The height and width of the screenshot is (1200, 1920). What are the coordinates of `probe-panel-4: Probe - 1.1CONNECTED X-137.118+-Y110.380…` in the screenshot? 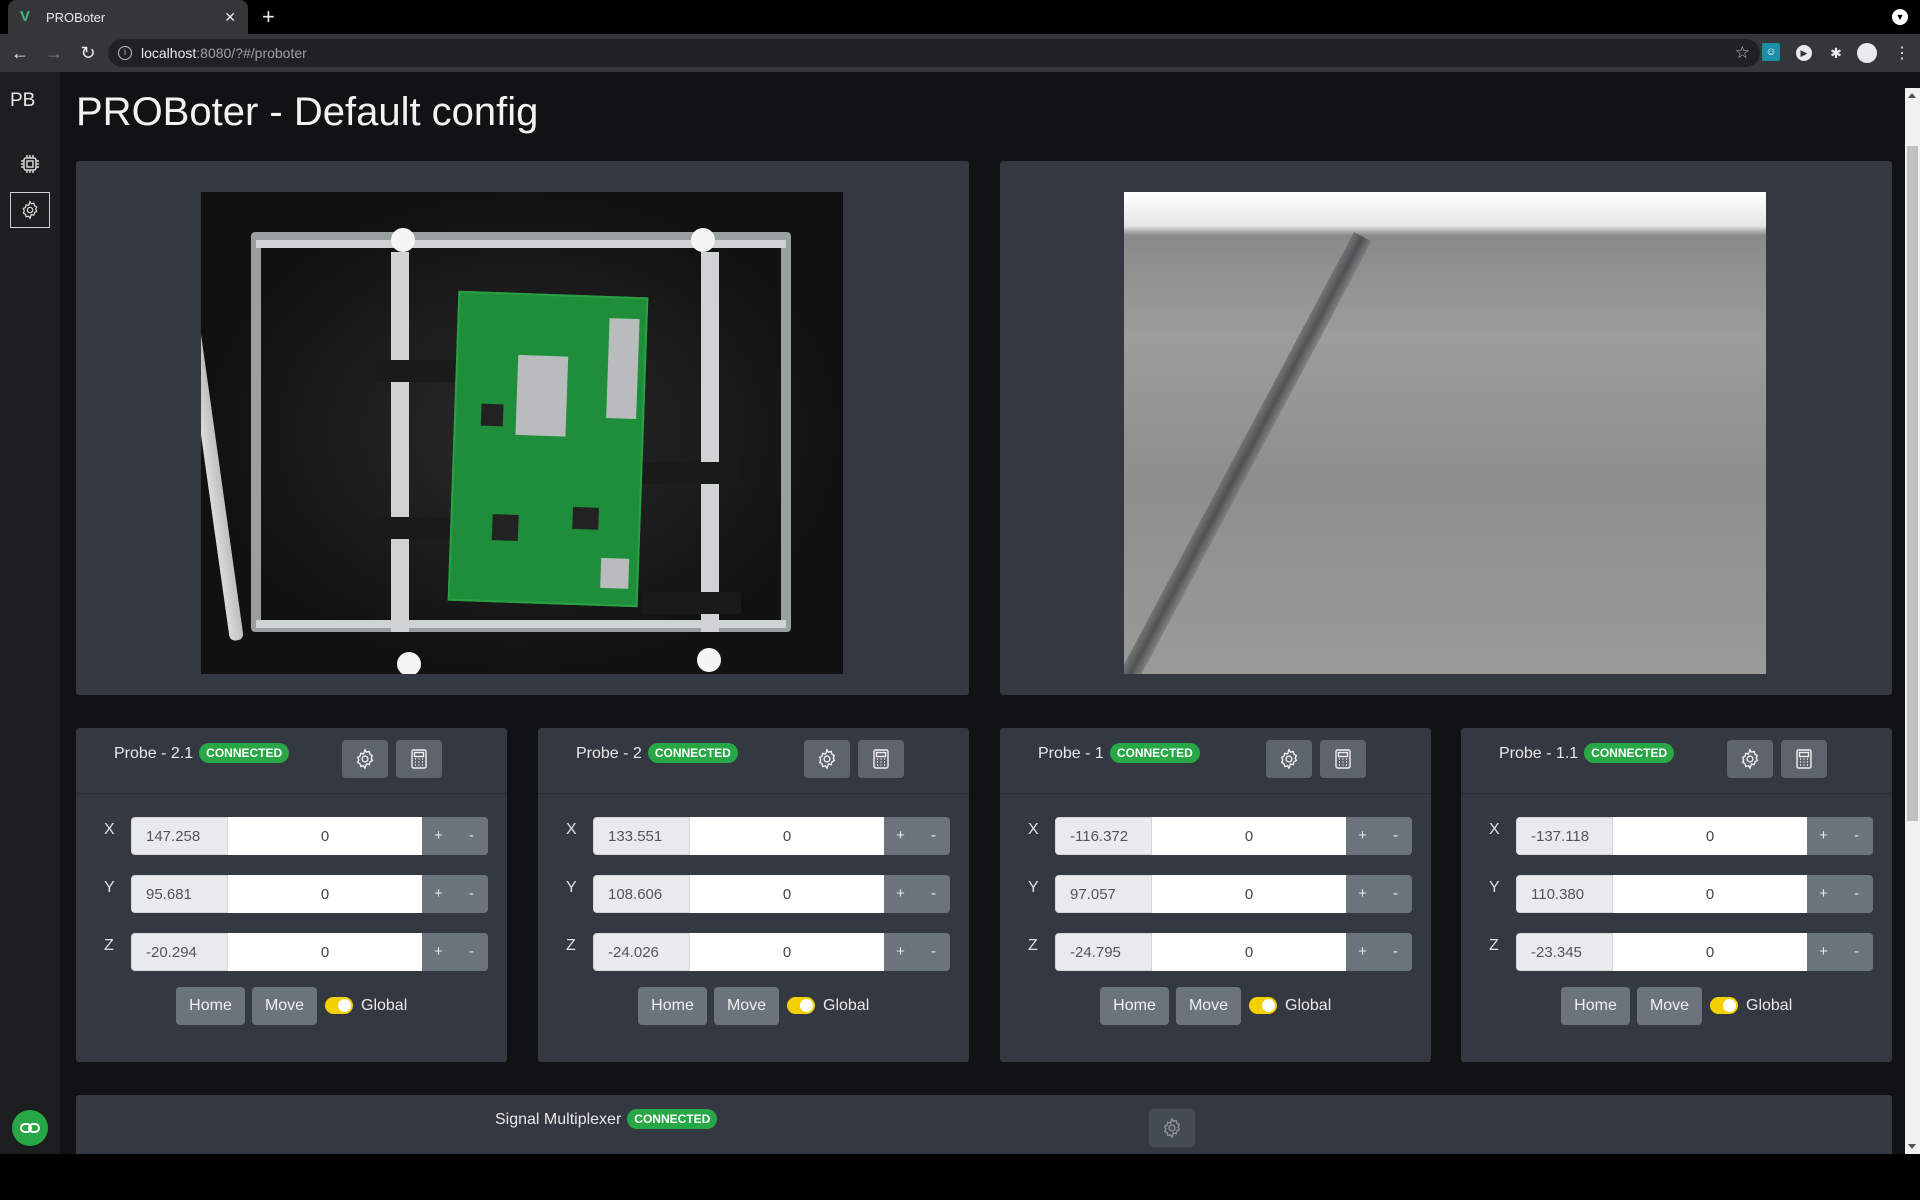 It's located at (1676, 895).